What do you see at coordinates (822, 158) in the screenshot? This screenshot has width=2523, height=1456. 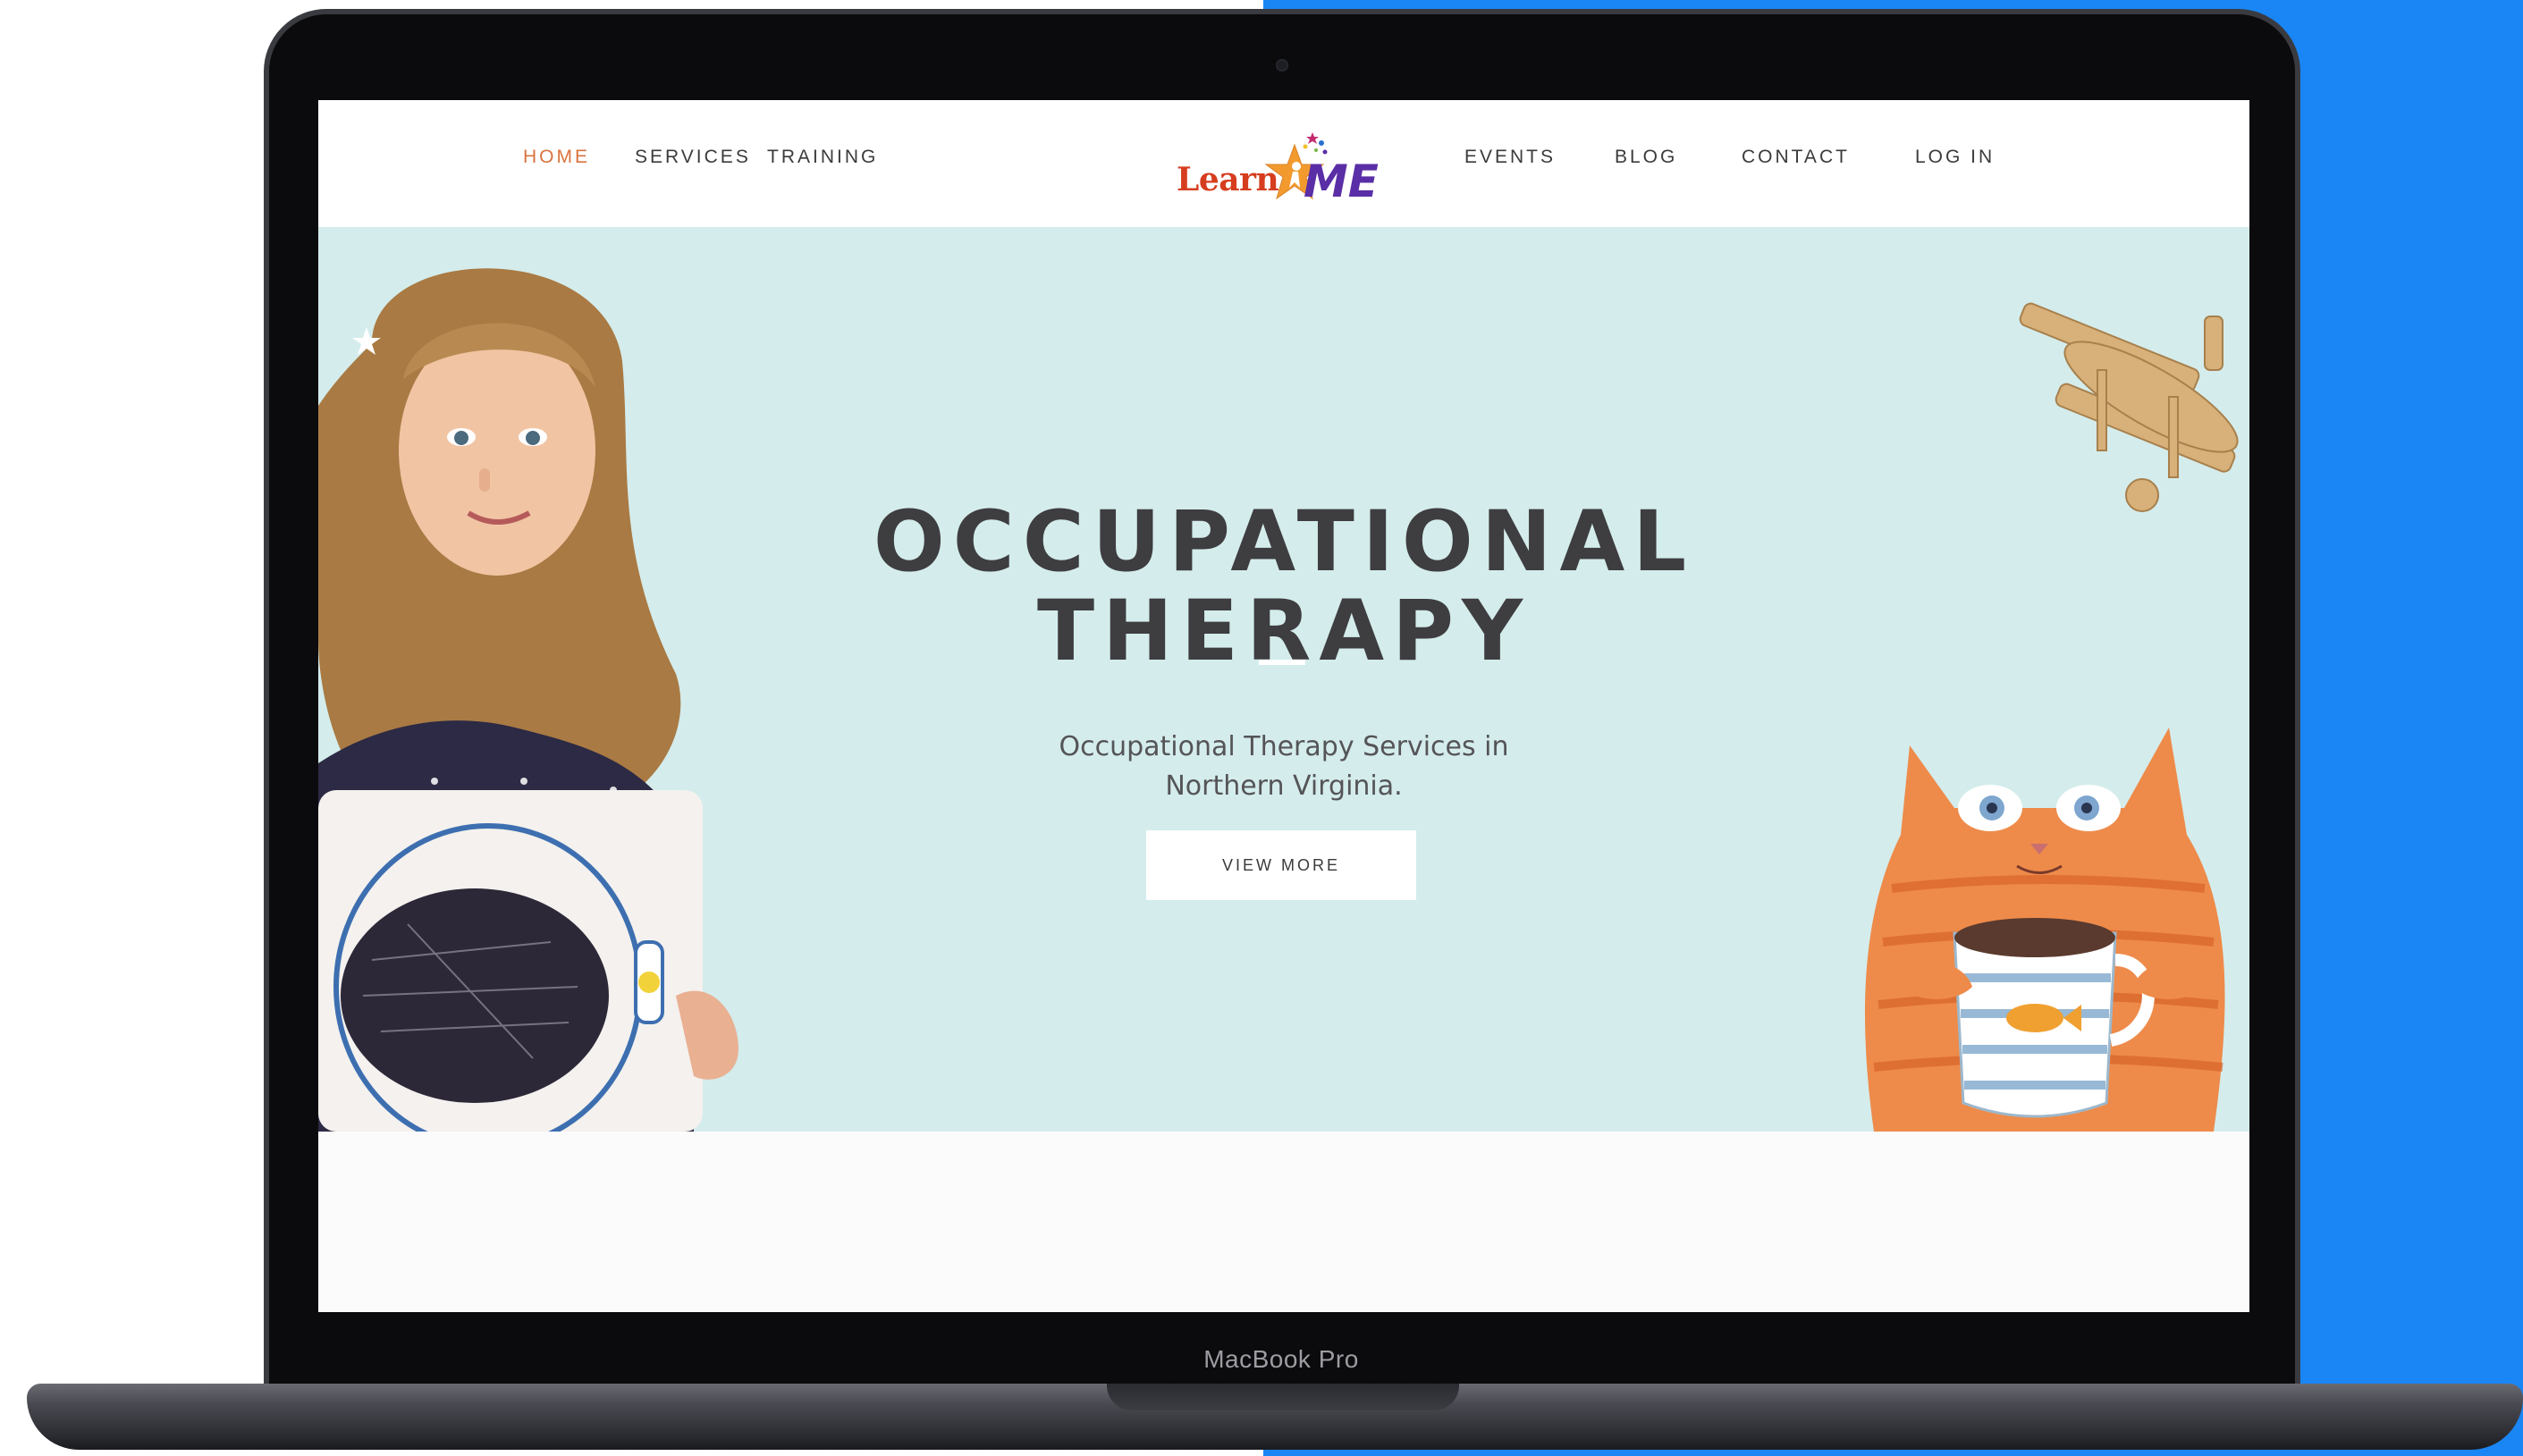 I see `nav-training: TRAINING` at bounding box center [822, 158].